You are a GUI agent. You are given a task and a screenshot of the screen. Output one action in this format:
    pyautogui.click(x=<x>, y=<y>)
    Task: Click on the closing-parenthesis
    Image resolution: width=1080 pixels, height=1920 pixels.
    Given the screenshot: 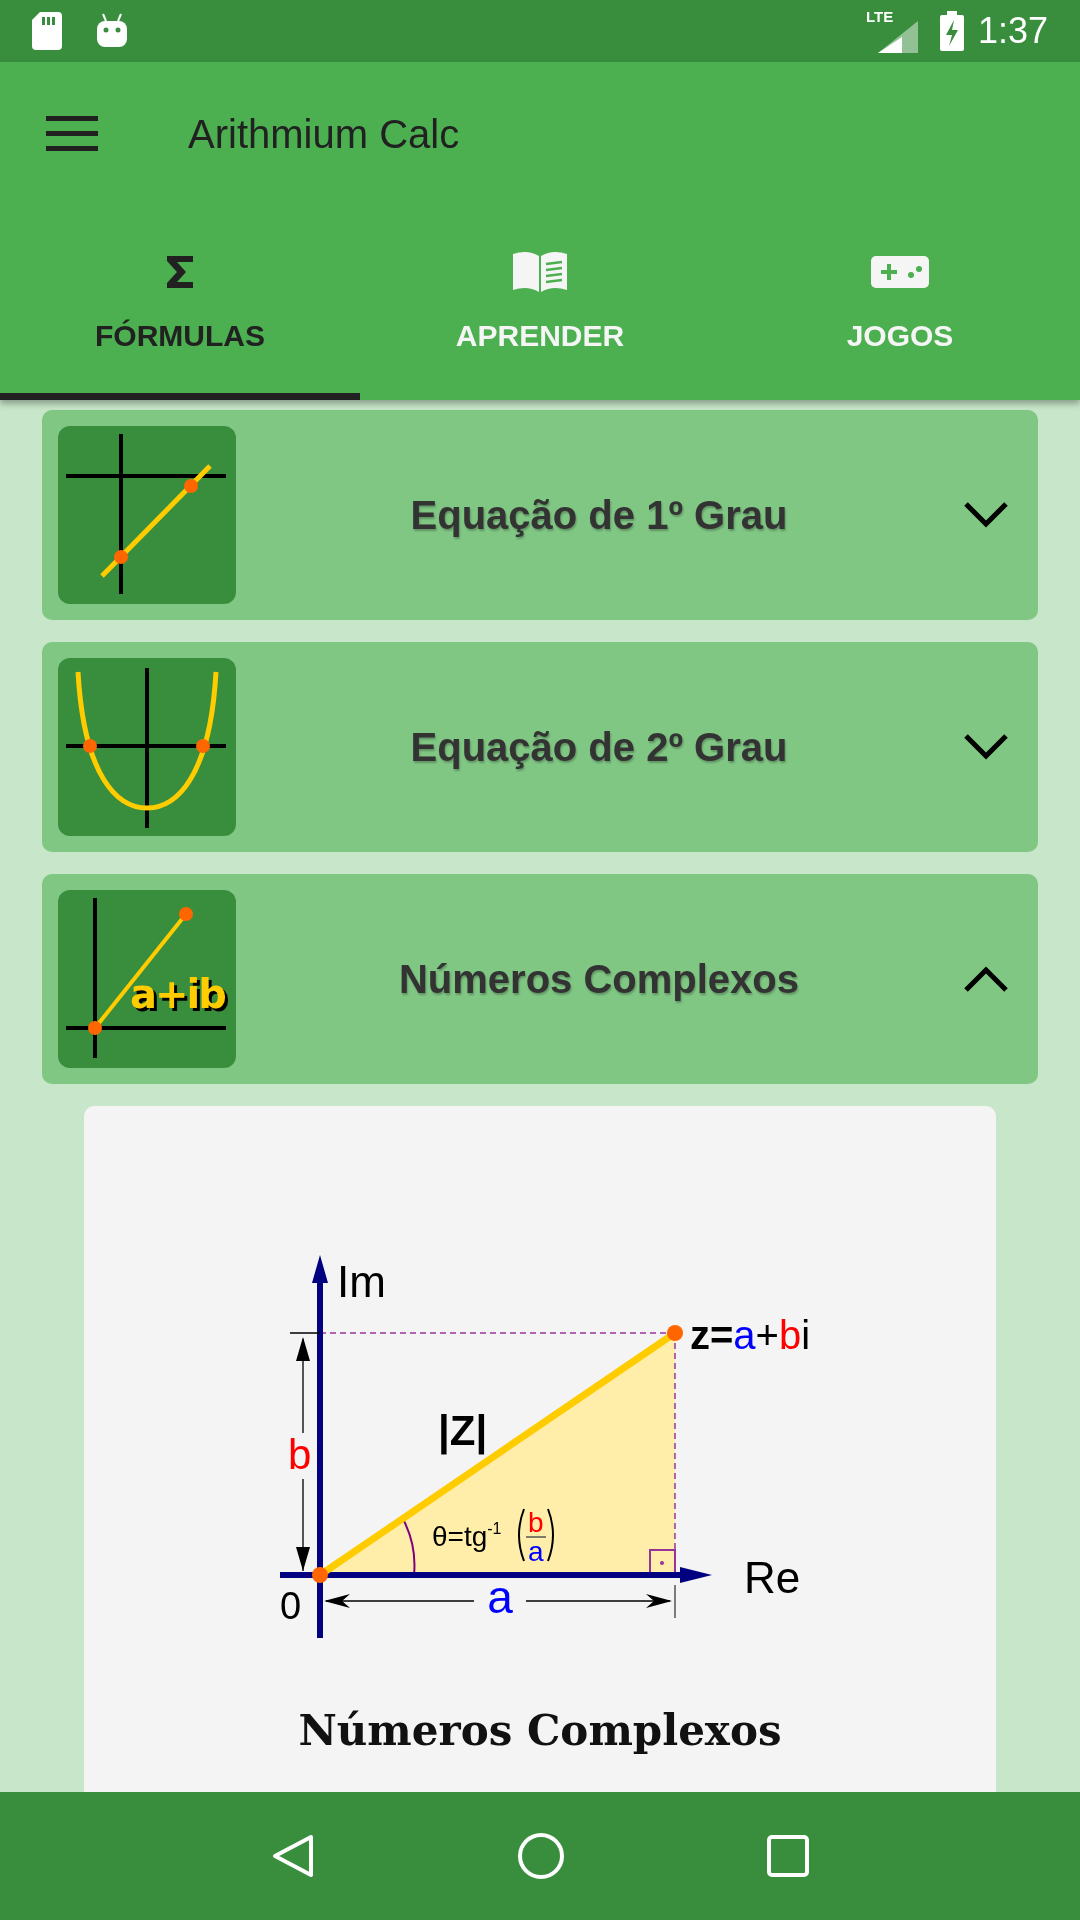 What is the action you would take?
    pyautogui.click(x=550, y=1535)
    